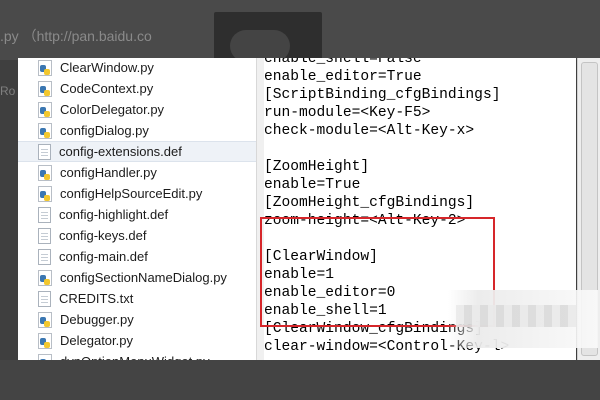  I want to click on file-name: configHandler.py, so click(108, 172).